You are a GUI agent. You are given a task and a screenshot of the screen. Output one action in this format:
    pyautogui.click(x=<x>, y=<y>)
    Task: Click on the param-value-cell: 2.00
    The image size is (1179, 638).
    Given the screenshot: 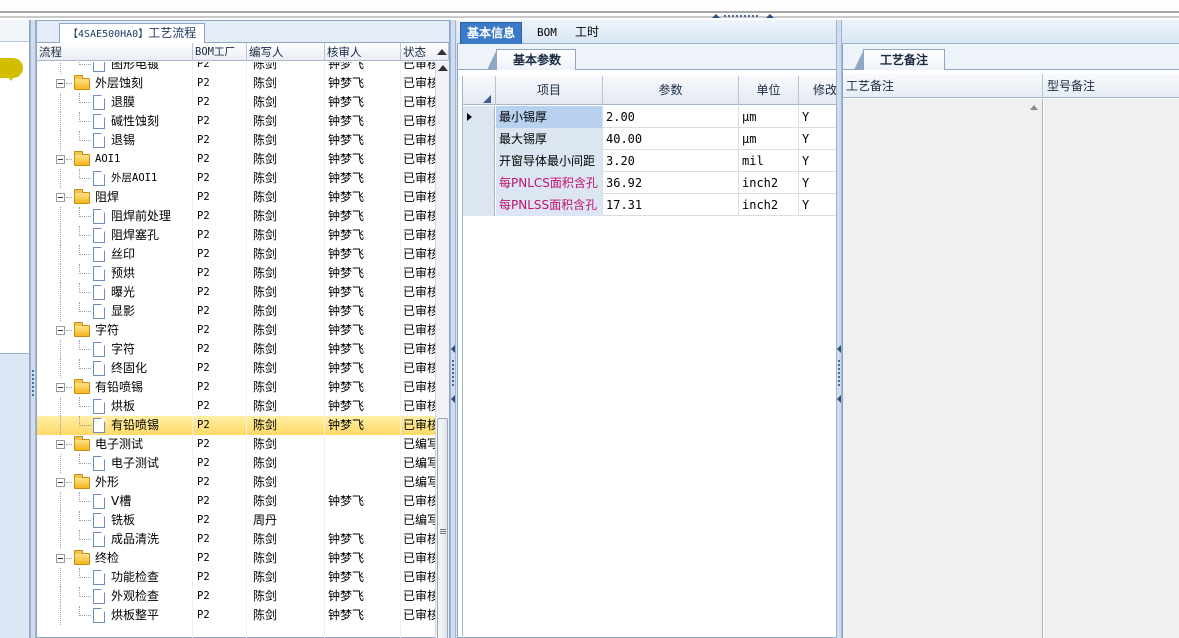 What is the action you would take?
    pyautogui.click(x=671, y=117)
    